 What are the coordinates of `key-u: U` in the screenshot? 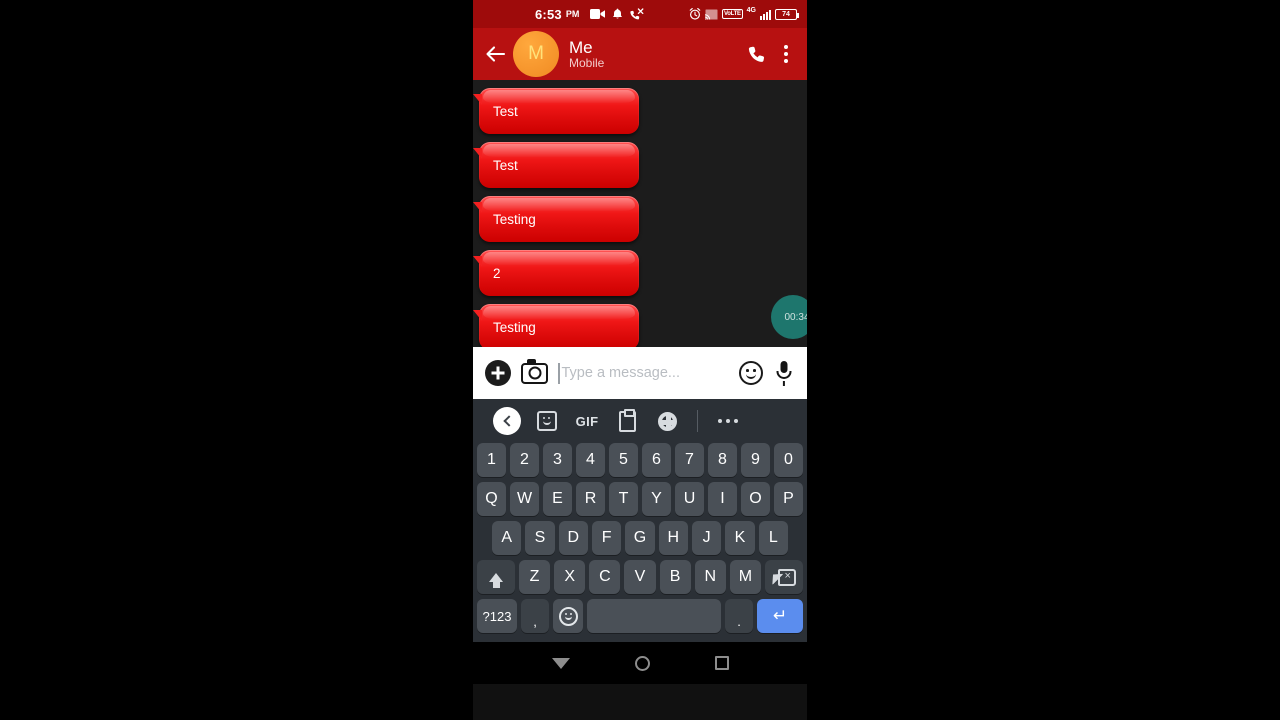 It's located at (689, 499).